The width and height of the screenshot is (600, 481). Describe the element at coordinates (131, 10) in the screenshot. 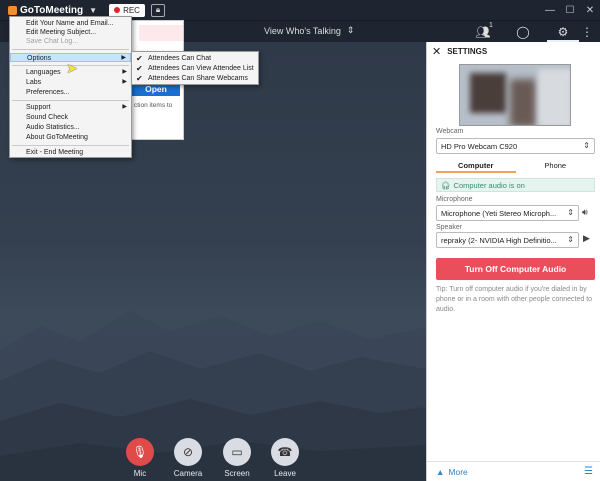

I see `rec-label: REC` at that location.